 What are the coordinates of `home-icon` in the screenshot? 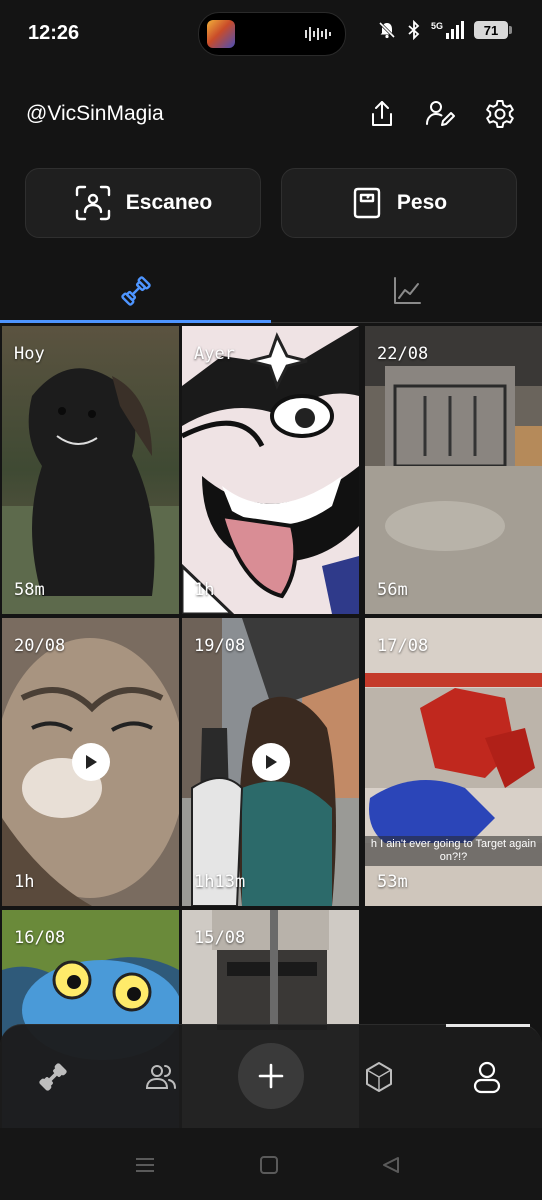 It's located at (269, 1165).